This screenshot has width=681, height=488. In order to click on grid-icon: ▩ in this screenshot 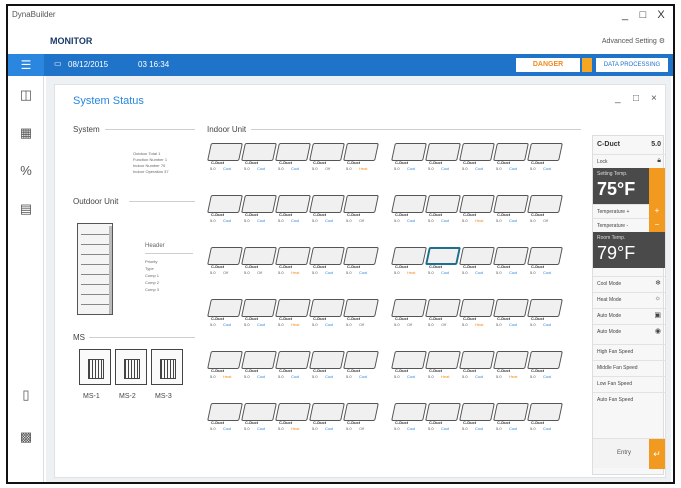, I will do `click(26, 437)`.